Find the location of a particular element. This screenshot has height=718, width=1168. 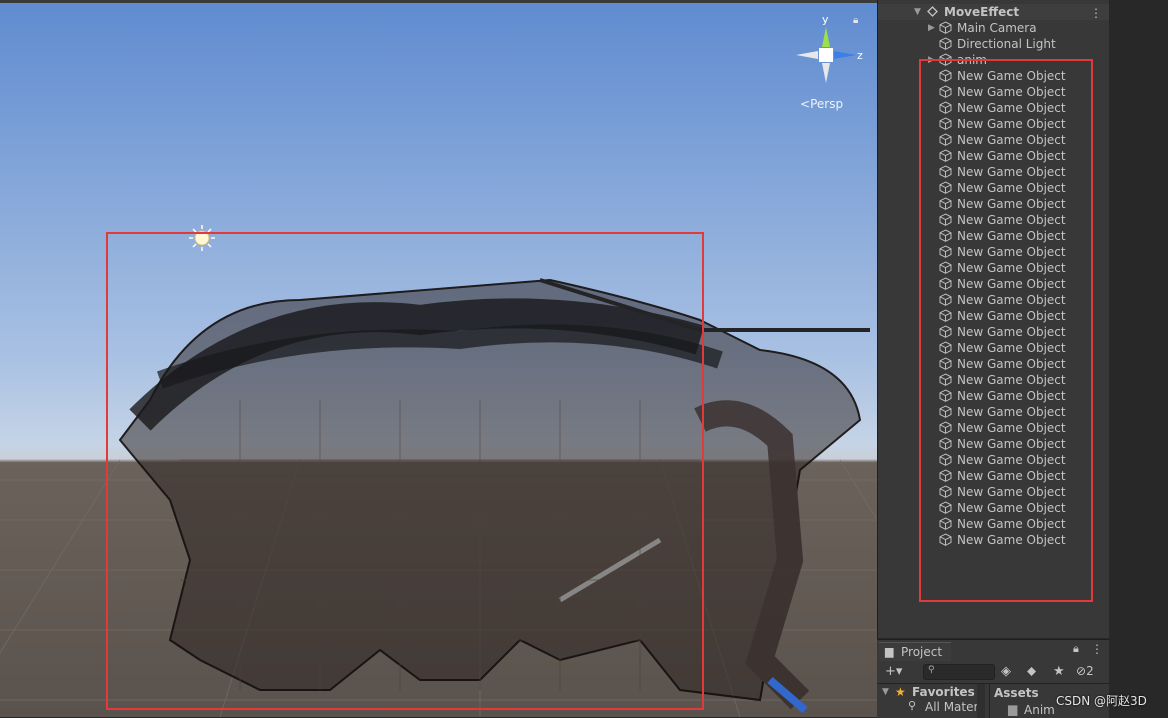

highlight-box-hierarchy is located at coordinates (1006, 330).